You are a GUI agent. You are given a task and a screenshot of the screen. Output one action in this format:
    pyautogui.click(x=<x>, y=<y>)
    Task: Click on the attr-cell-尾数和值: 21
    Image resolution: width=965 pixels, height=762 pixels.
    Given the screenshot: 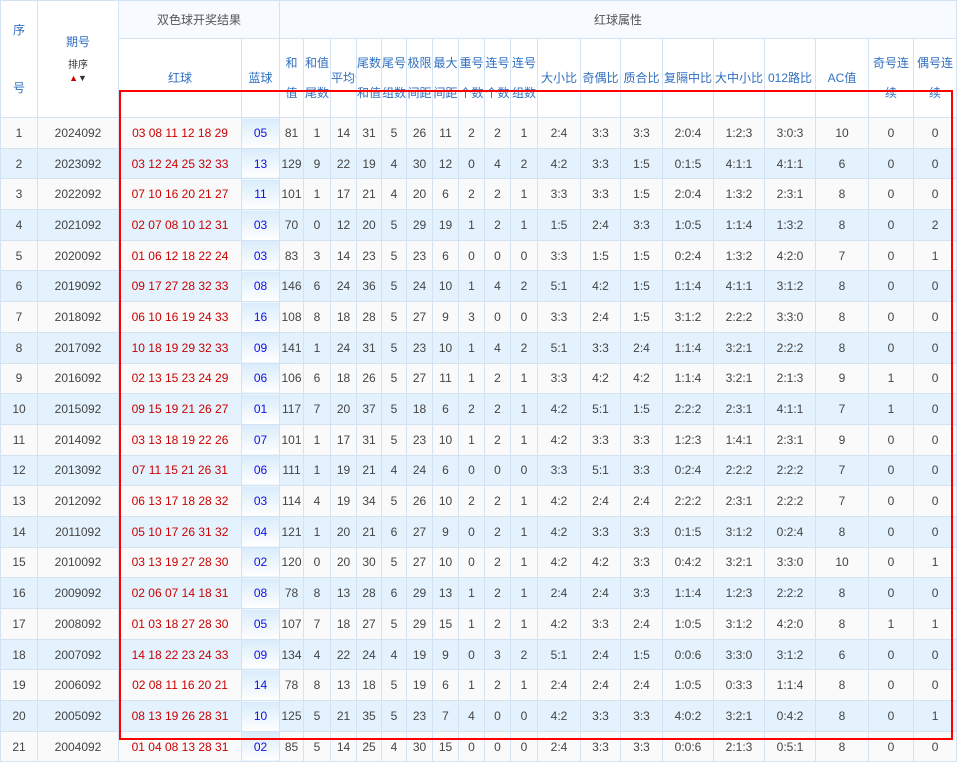 What is the action you would take?
    pyautogui.click(x=369, y=194)
    